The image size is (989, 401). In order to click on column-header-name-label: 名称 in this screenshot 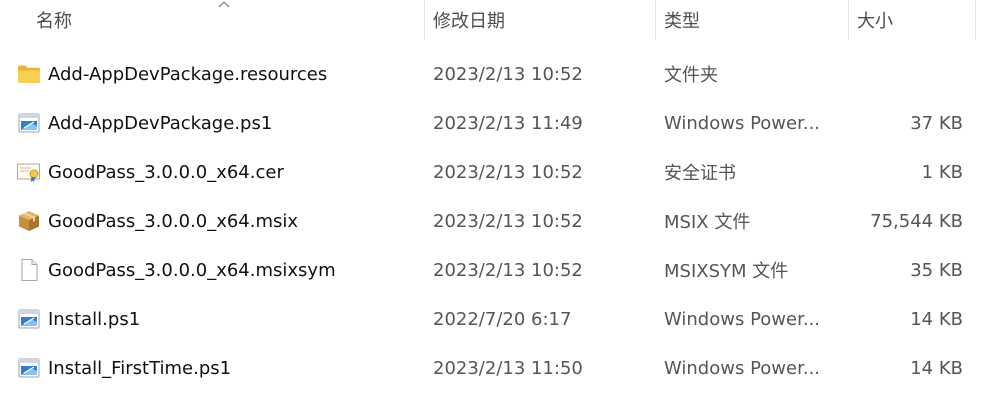, I will do `click(54, 21)`.